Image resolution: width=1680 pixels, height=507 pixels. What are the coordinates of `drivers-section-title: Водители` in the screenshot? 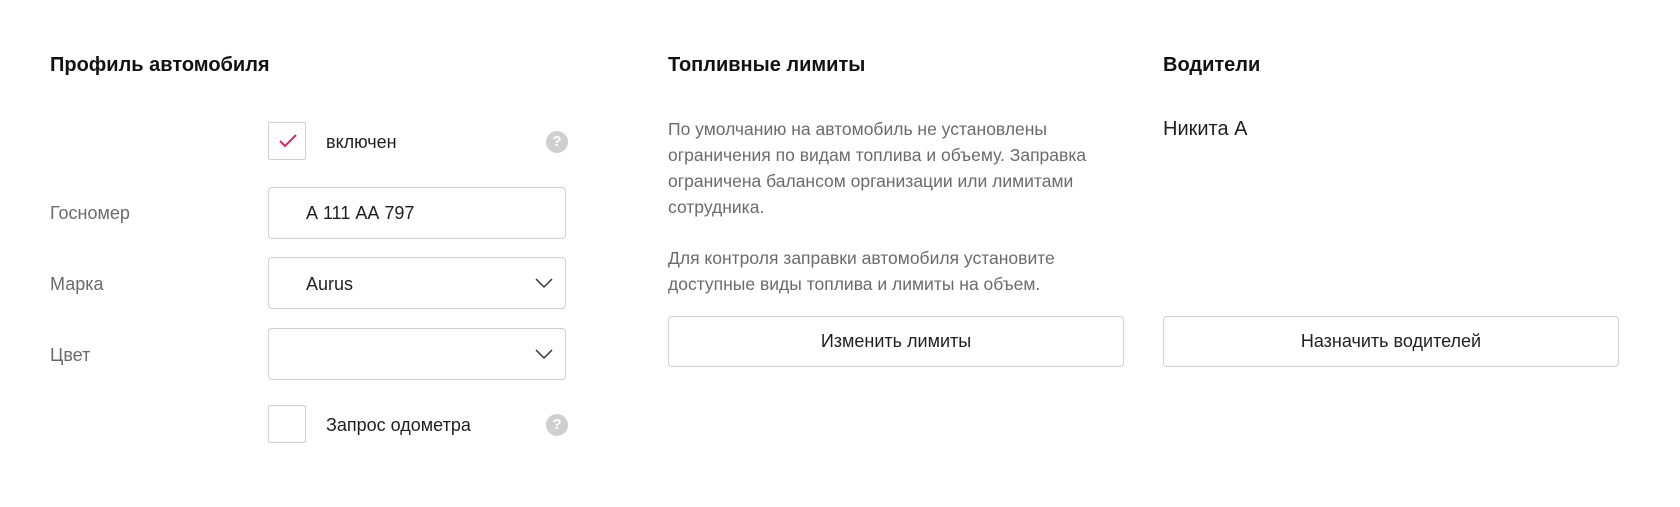 It's located at (1212, 65).